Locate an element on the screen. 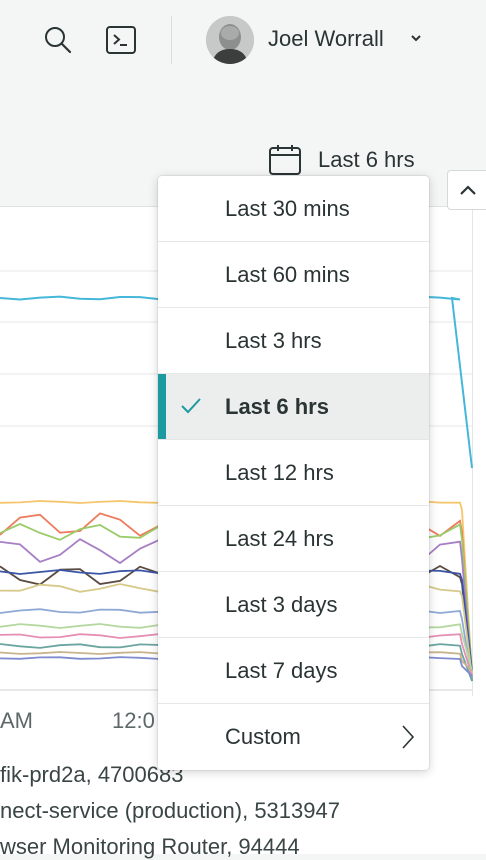  time-picker-label: Last 6 hrs is located at coordinates (366, 159).